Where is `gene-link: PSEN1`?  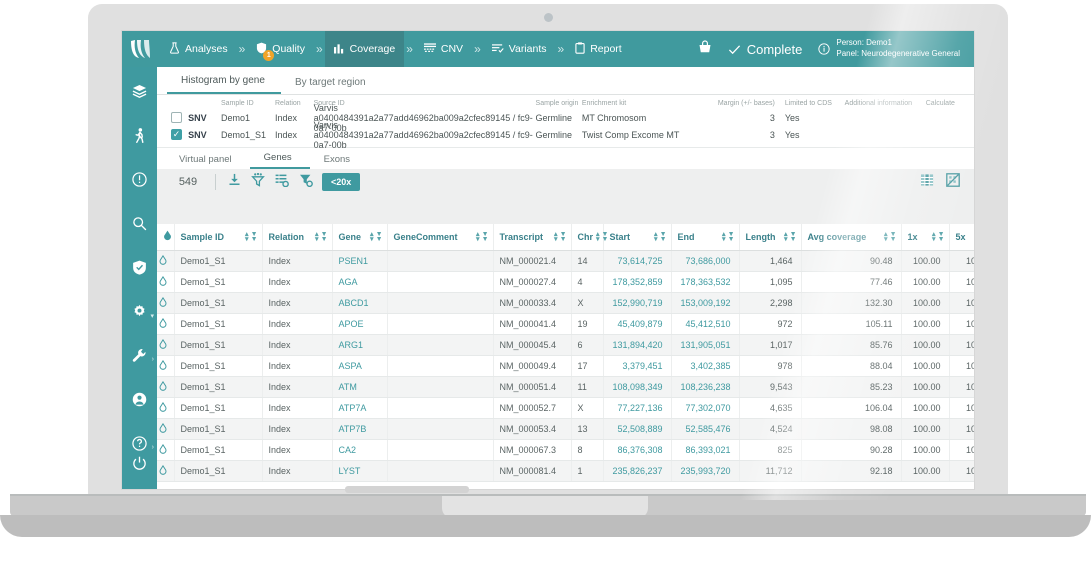
gene-link: PSEN1 is located at coordinates (354, 261).